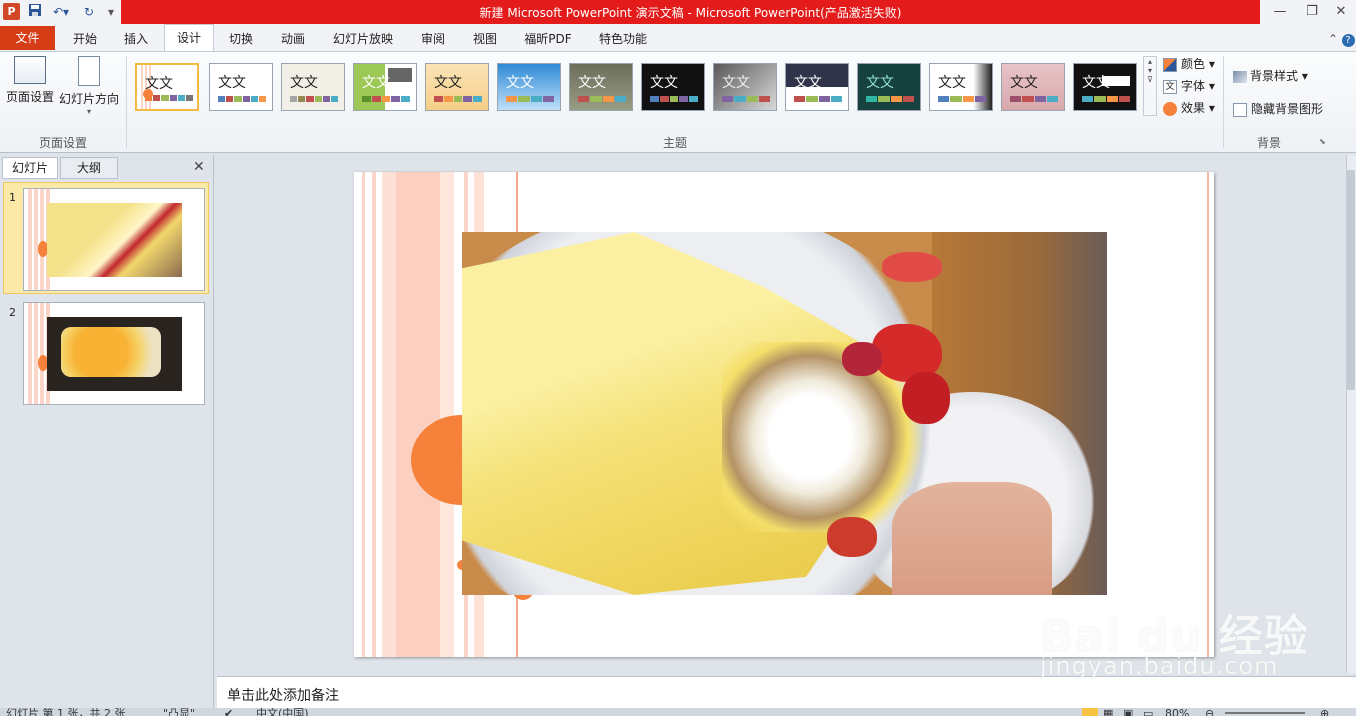  I want to click on minimize-button: —, so click(1280, 12).